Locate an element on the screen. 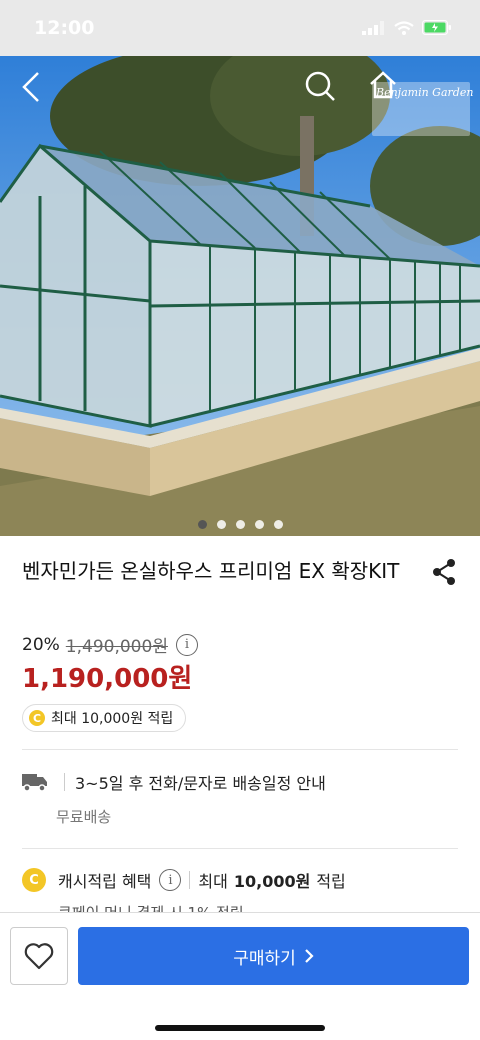 The width and height of the screenshot is (480, 1040). home-indicator is located at coordinates (240, 1028).